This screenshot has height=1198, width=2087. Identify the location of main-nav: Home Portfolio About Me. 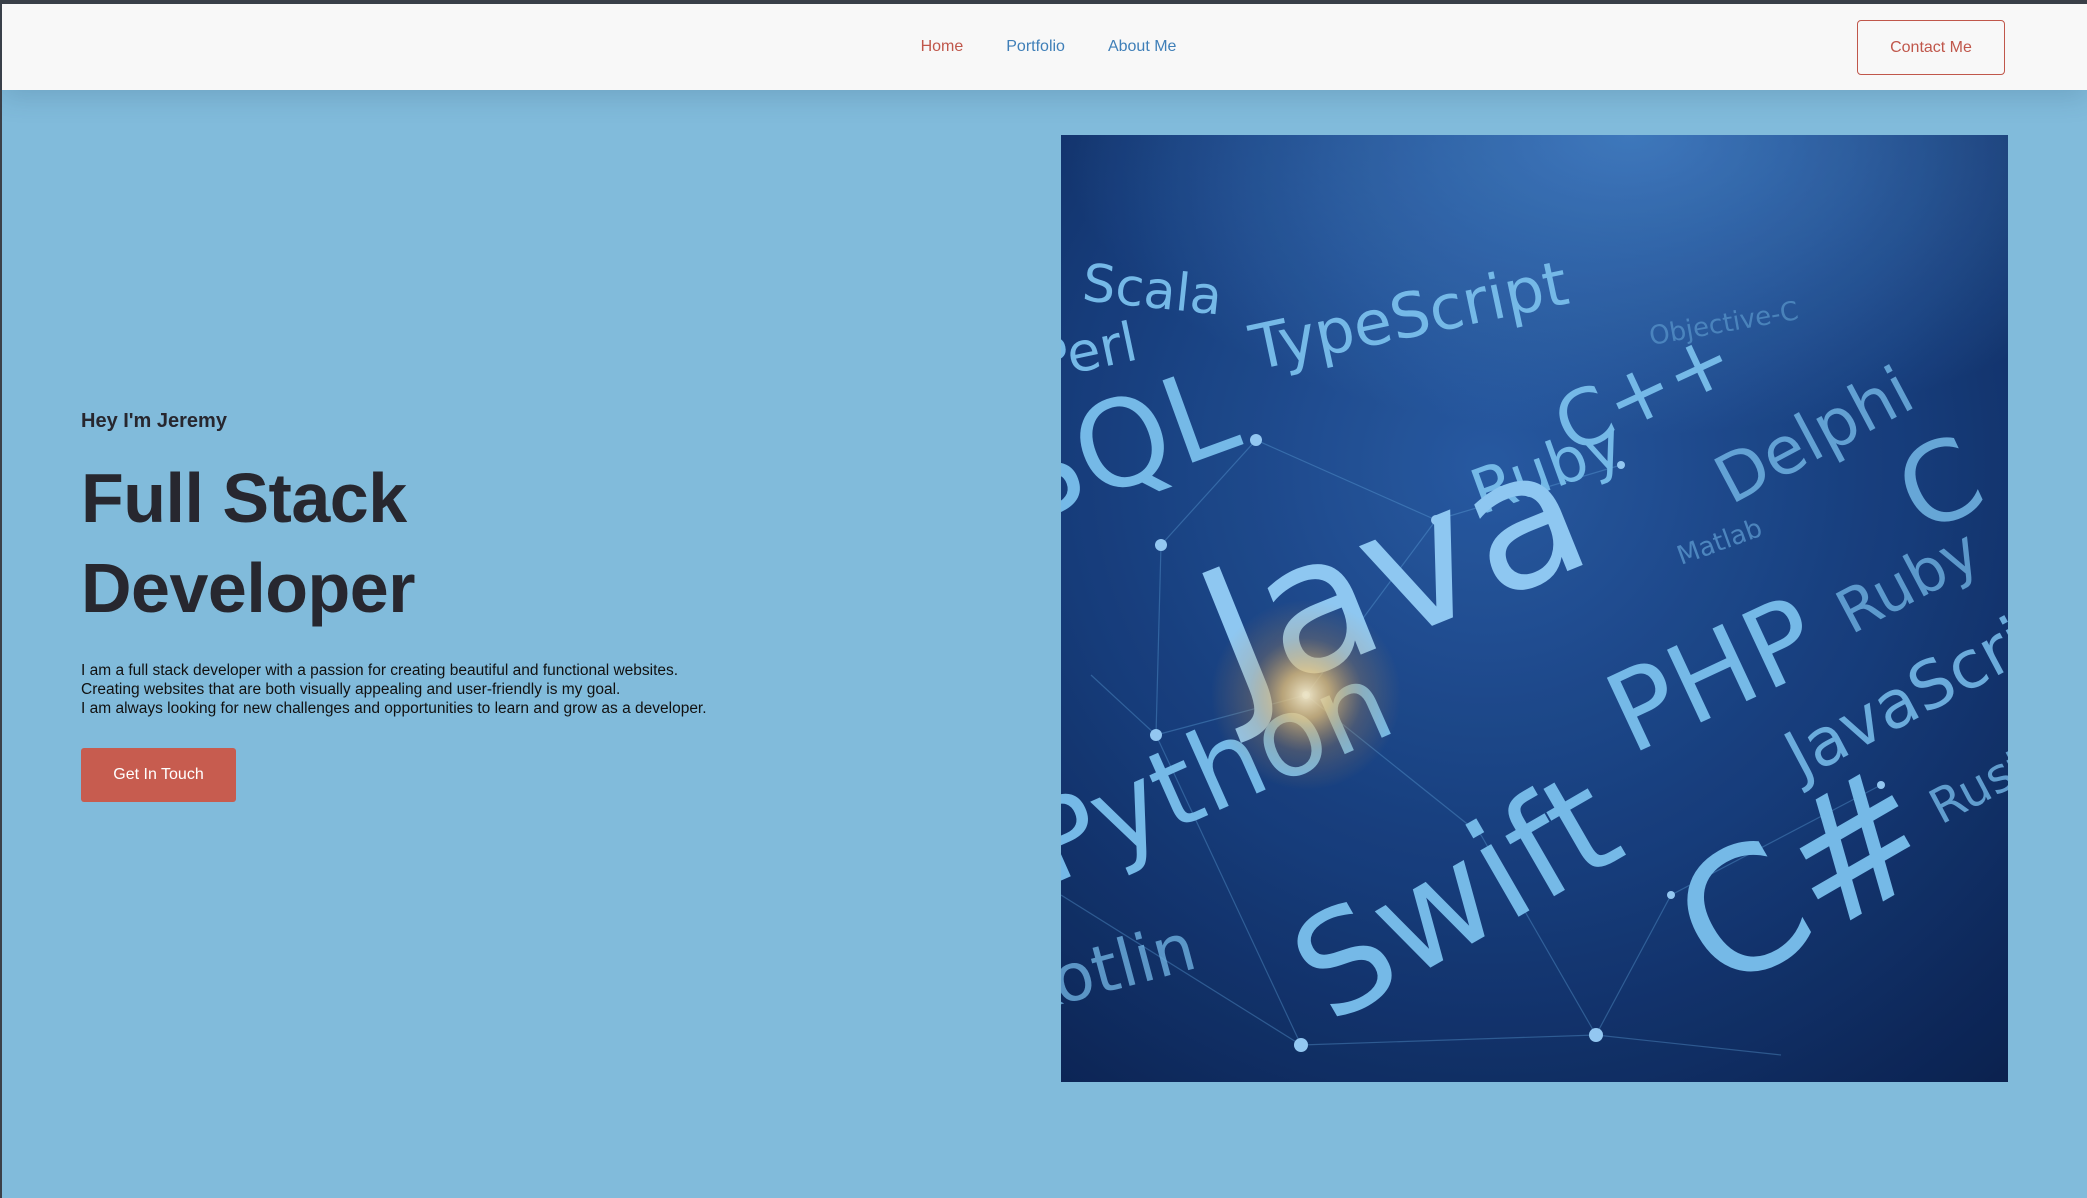
(1044, 47).